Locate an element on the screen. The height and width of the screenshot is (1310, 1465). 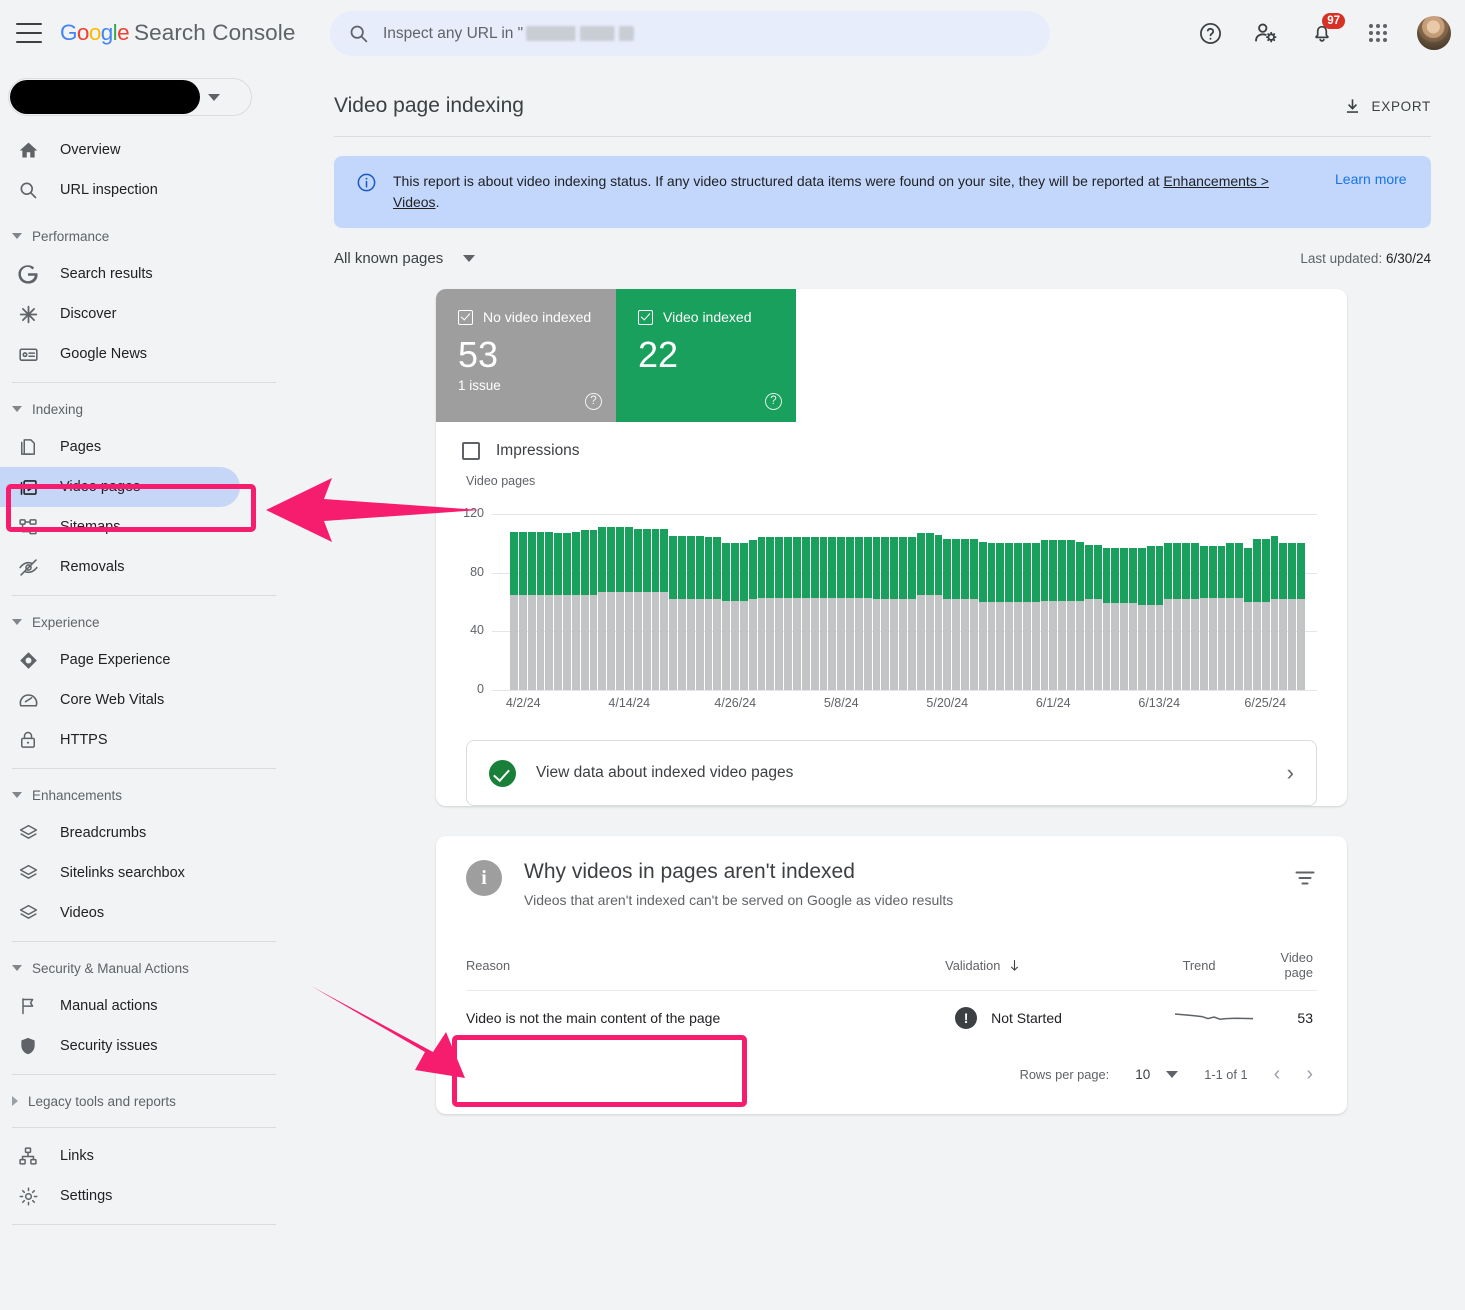
sidebar-item-sitemaps: Sitemaps is located at coordinates (120, 527).